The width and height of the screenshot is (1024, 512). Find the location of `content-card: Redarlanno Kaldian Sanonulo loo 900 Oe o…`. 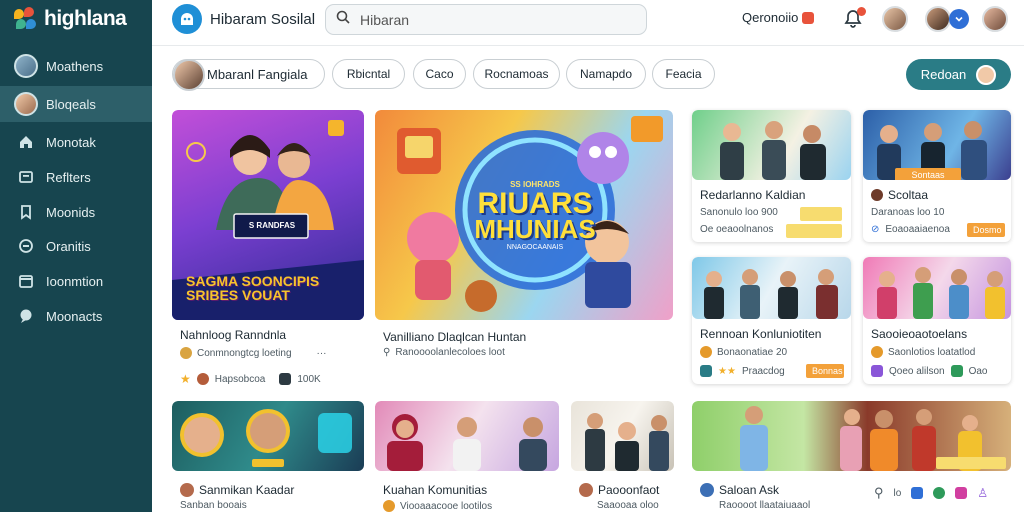

content-card: Redarlanno Kaldian Sanonulo loo 900 Oe o… is located at coordinates (771, 176).